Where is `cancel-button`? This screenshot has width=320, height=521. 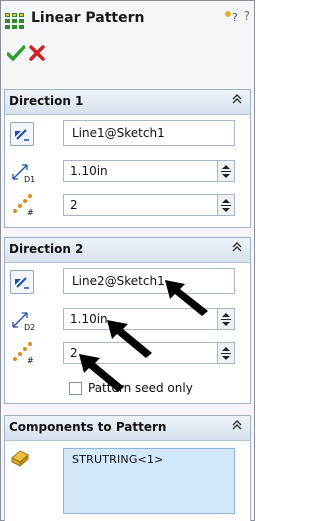 cancel-button is located at coordinates (37, 54).